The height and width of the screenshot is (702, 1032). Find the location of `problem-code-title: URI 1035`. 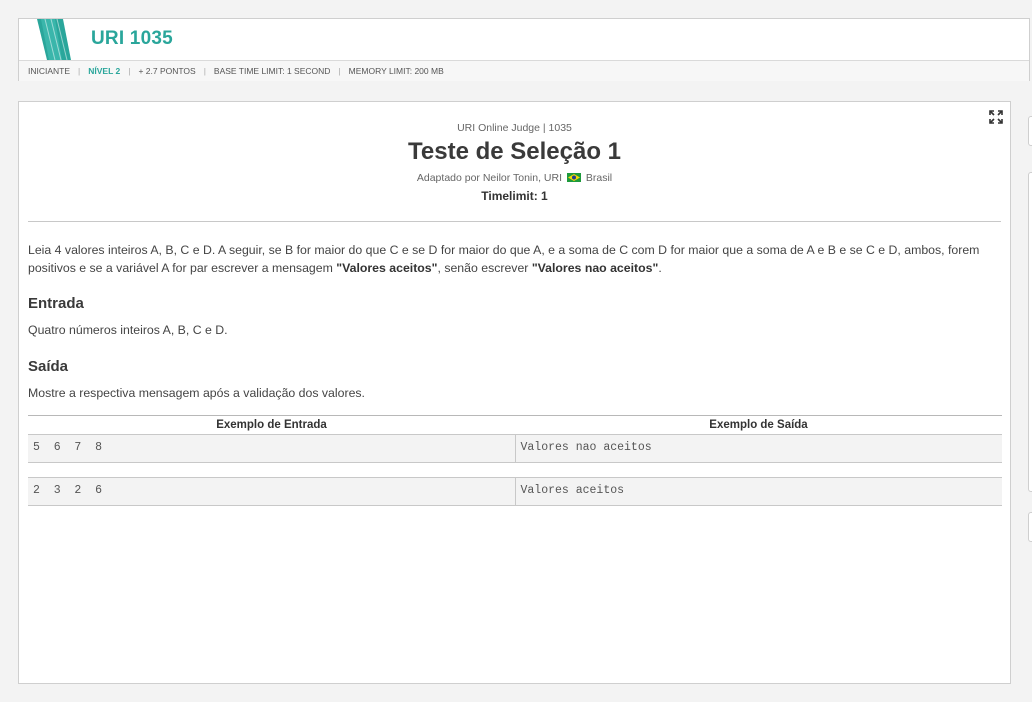

problem-code-title: URI 1035 is located at coordinates (132, 38).